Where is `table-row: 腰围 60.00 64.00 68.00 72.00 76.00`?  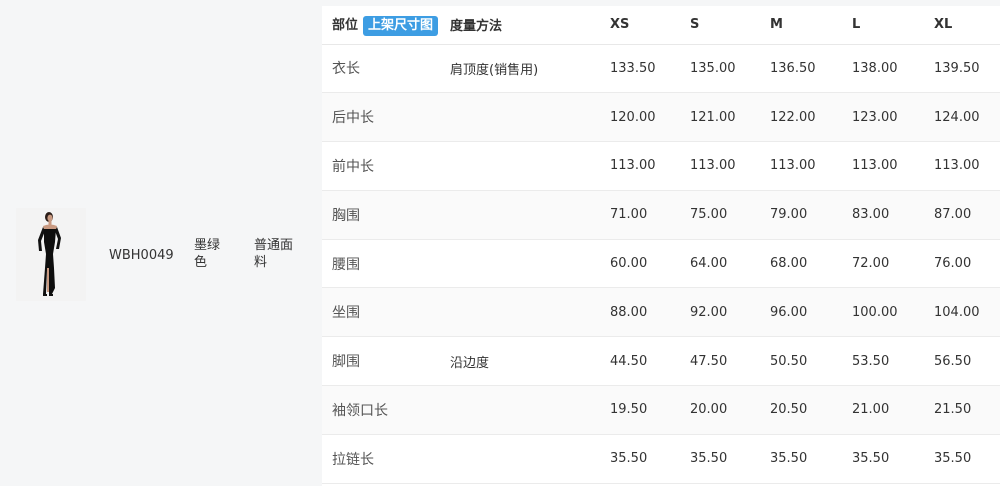
table-row: 腰围 60.00 64.00 68.00 72.00 76.00 is located at coordinates (661, 263).